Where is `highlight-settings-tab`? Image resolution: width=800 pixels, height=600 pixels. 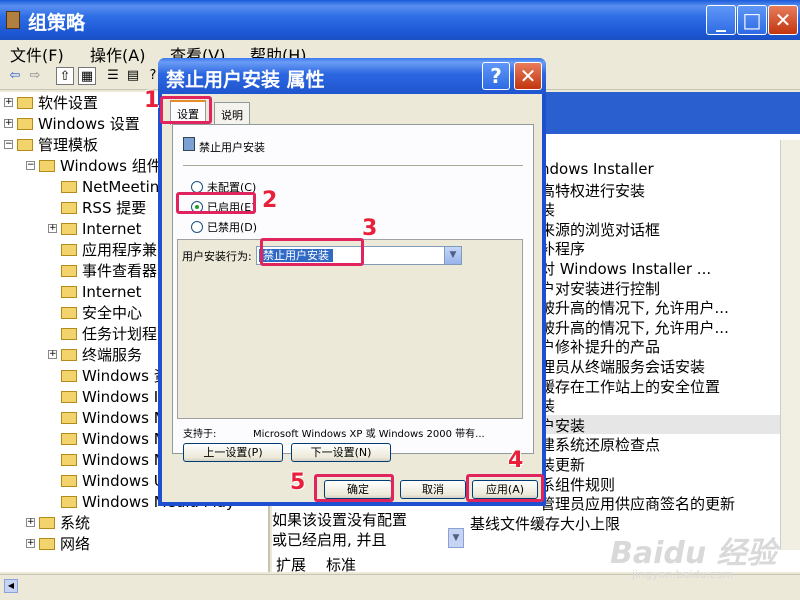
highlight-settings-tab is located at coordinates (186, 110).